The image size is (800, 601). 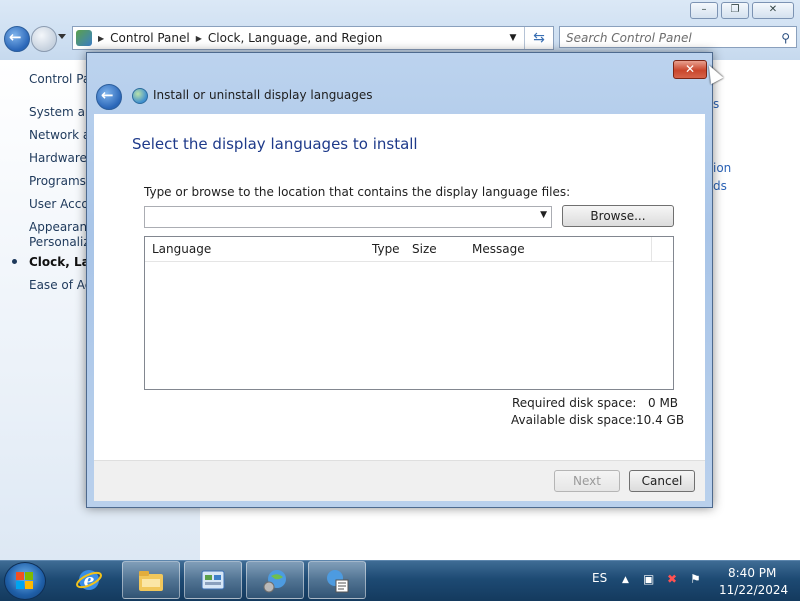 I want to click on search-icon: ⚲, so click(x=785, y=38).